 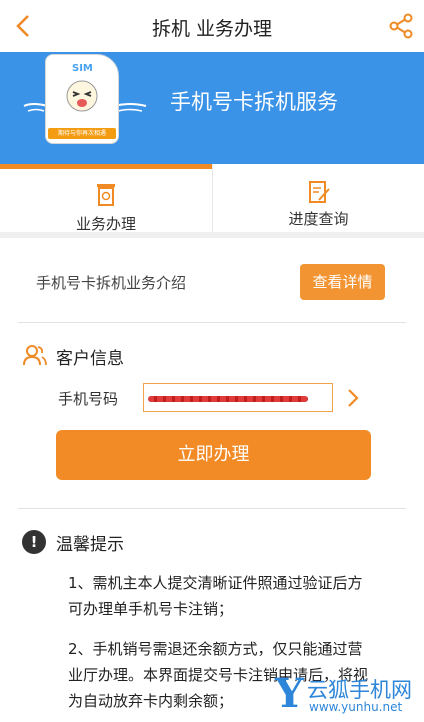 I want to click on tips-title: 温馨提示, so click(x=90, y=545).